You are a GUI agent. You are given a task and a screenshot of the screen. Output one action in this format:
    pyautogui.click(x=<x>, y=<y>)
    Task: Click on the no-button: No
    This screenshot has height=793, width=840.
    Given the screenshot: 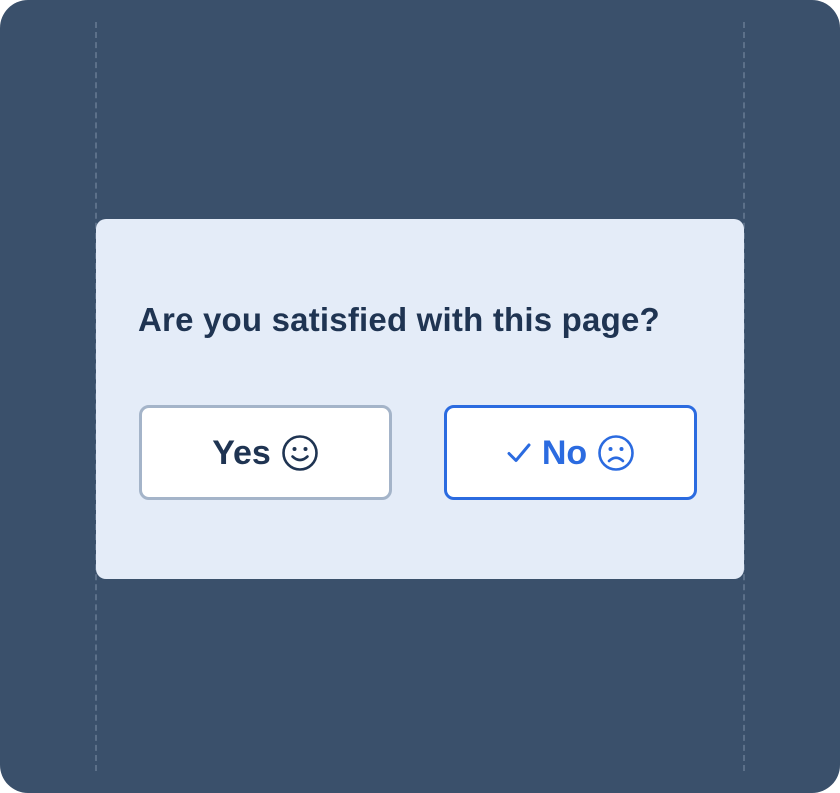 What is the action you would take?
    pyautogui.click(x=570, y=452)
    